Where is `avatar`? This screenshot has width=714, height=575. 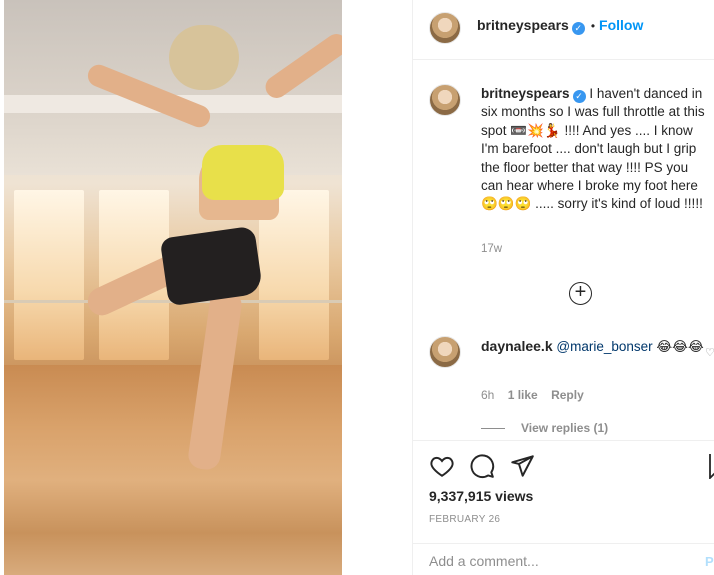 avatar is located at coordinates (445, 28).